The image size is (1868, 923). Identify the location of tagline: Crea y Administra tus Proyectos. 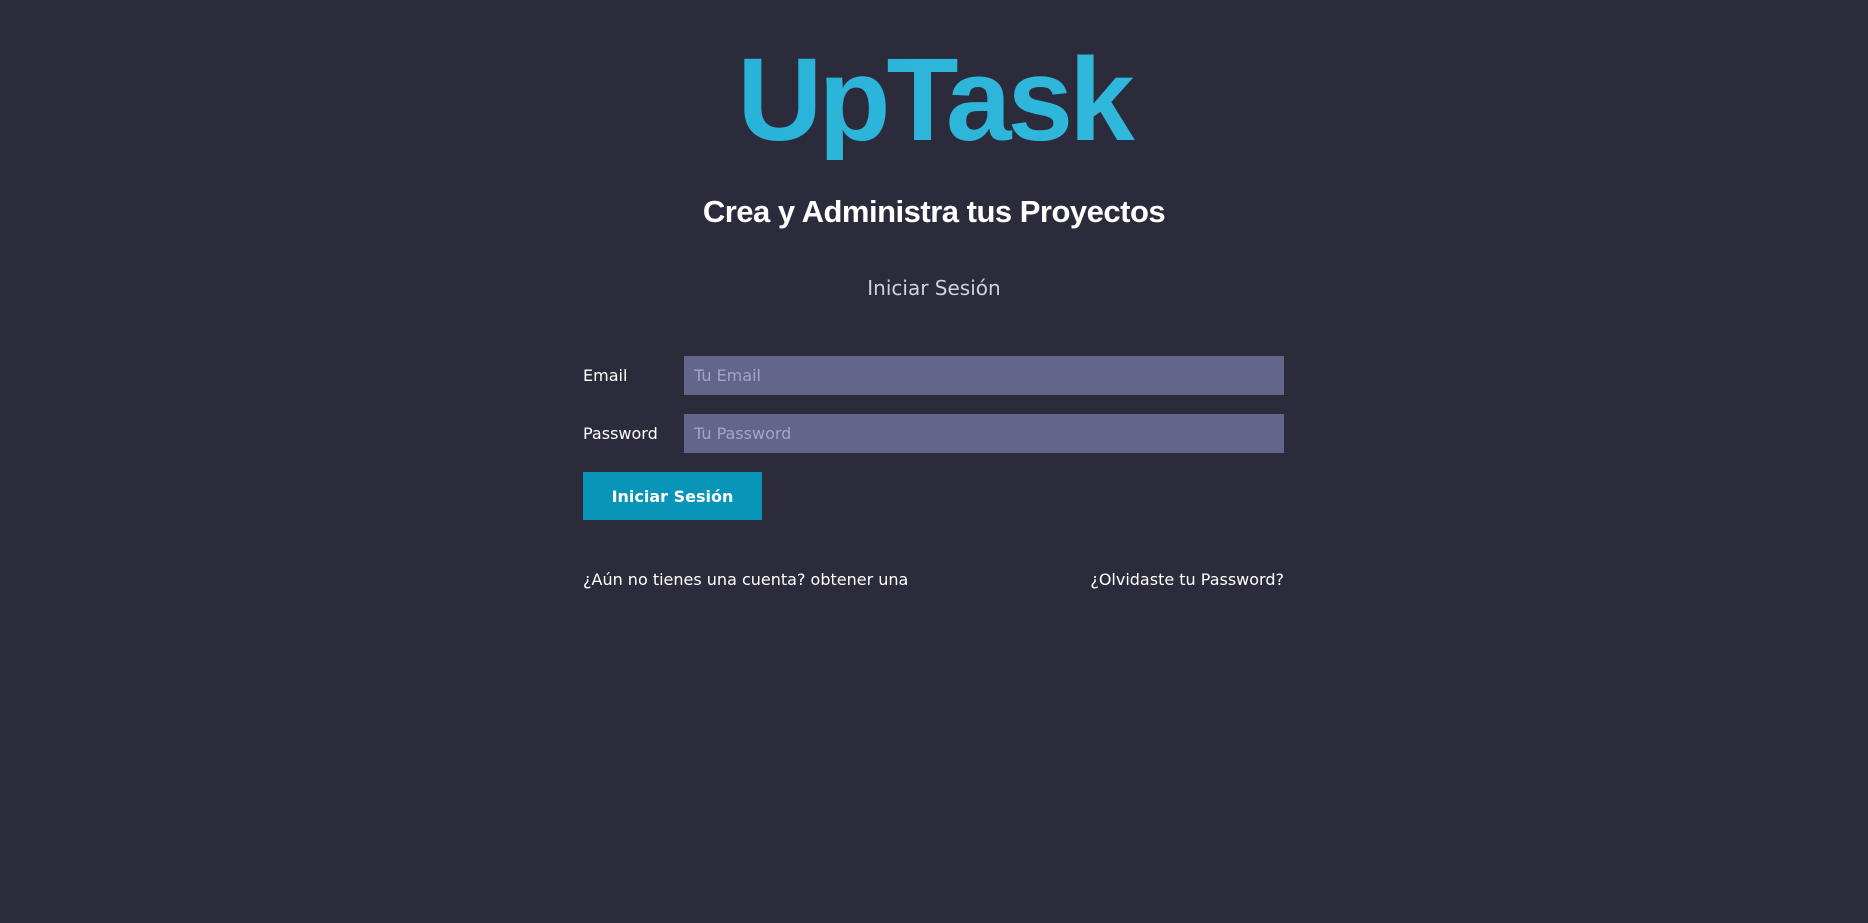
(934, 211).